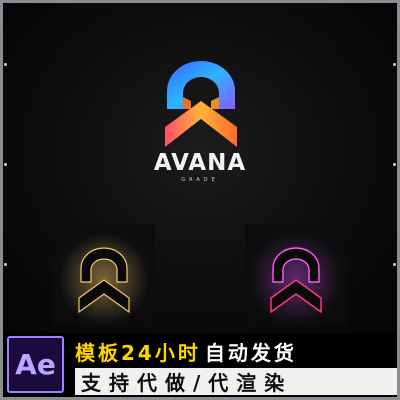 The height and width of the screenshot is (400, 400). I want to click on promo-line-1-highlight: 模板24小时, so click(138, 352).